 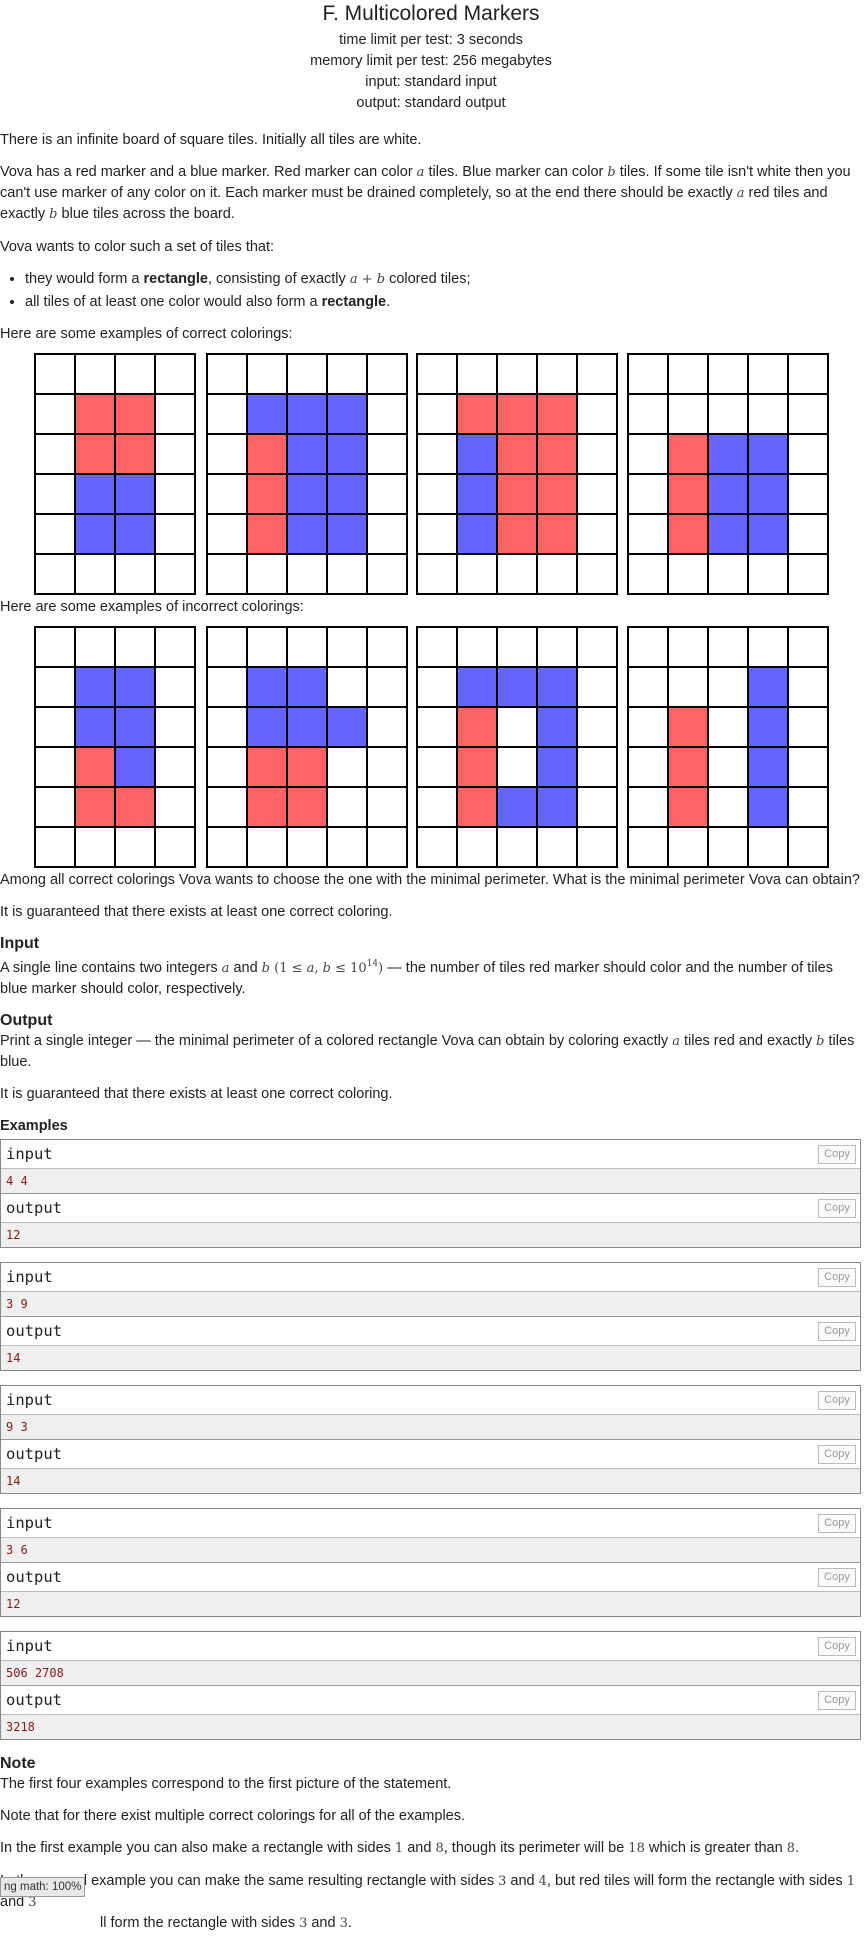 I want to click on memory-limit: memory limit per test: 256 megabytes, so click(x=431, y=61).